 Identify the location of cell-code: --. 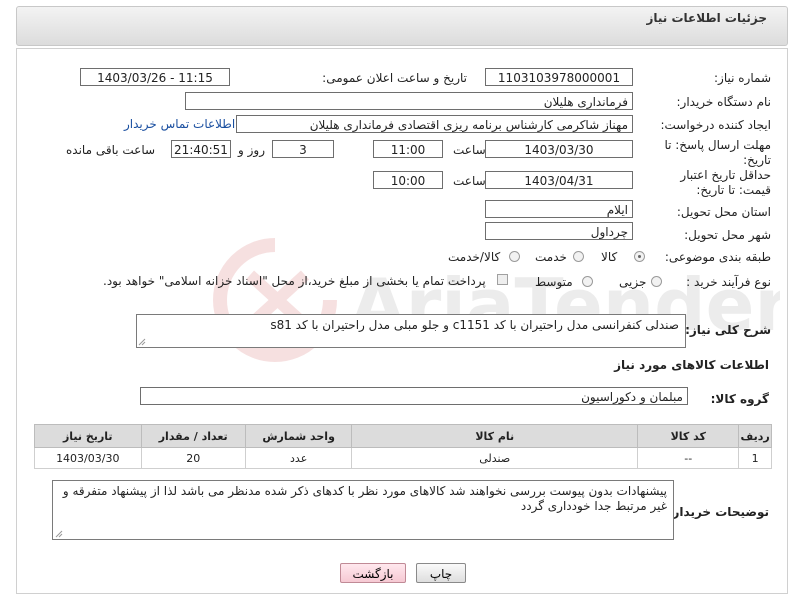
(688, 458).